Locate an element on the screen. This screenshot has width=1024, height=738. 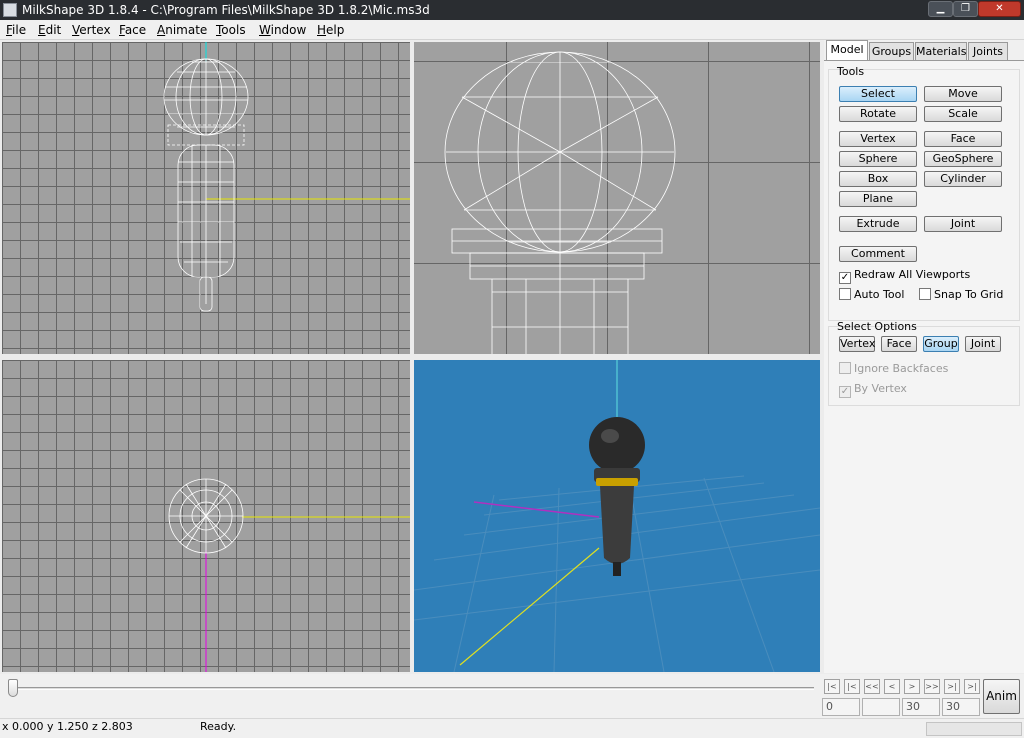
comment-button: Comment is located at coordinates (878, 254).